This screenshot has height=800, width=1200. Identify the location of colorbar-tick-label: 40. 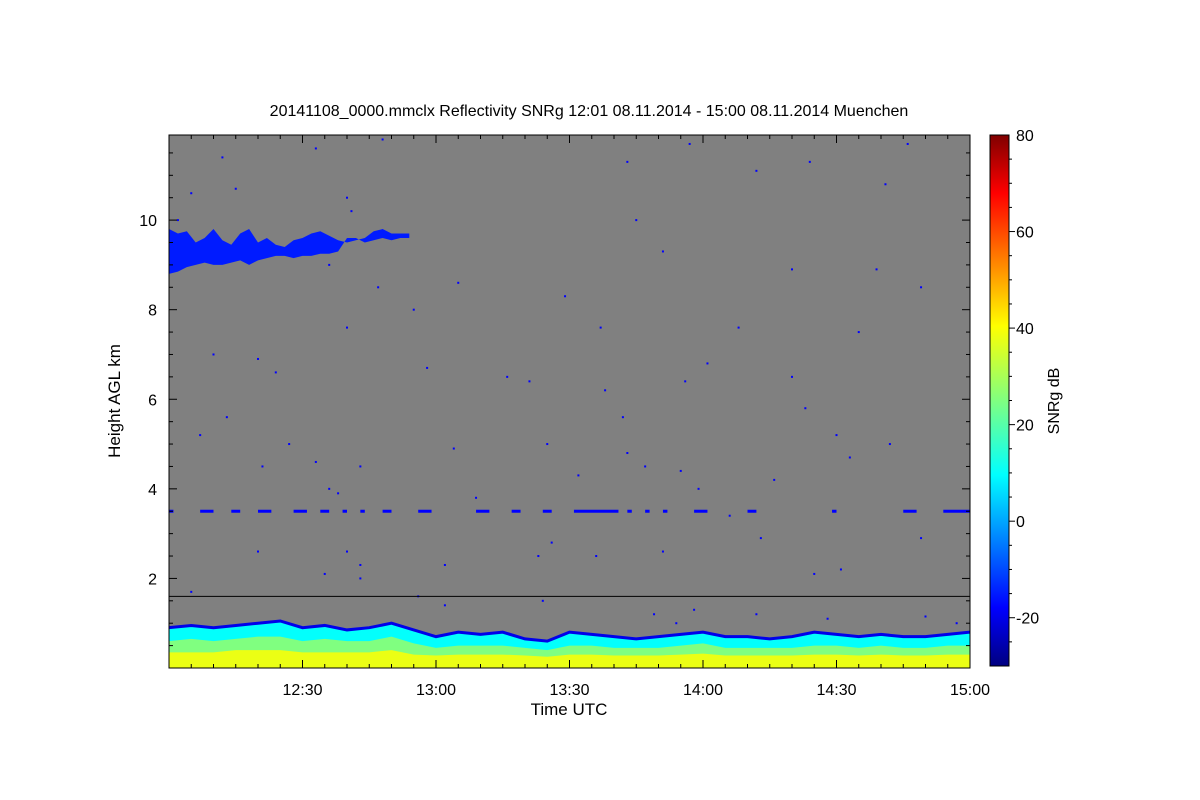
(1025, 329).